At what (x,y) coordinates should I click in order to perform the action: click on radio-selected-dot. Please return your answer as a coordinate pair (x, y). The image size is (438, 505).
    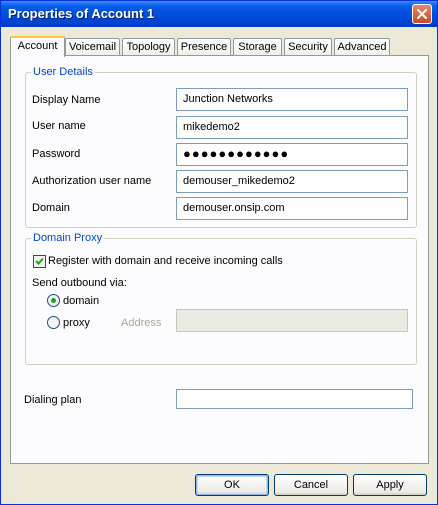
    Looking at the image, I should click on (53, 300).